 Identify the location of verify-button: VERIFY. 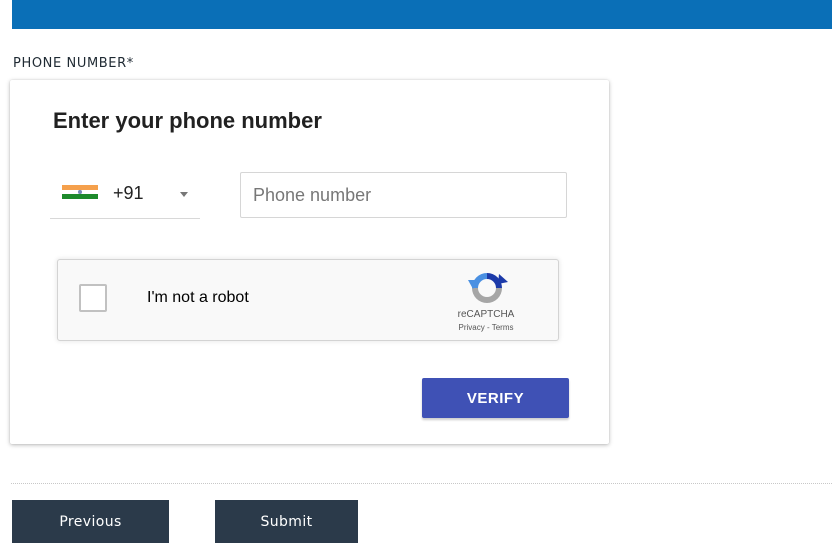
(495, 398).